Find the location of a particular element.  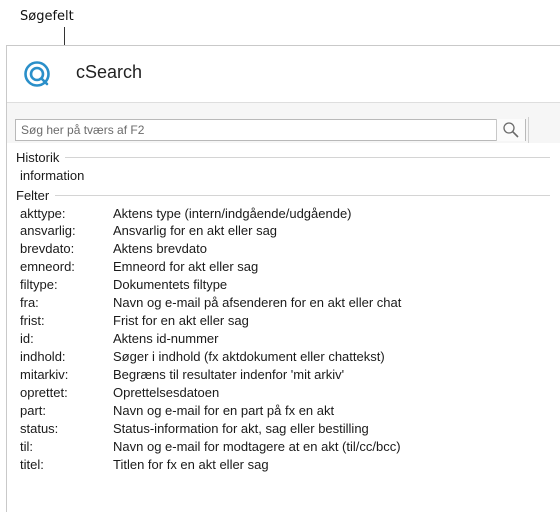

field-row-brevdato: brevdato: Aktens brevdato is located at coordinates (283, 249).